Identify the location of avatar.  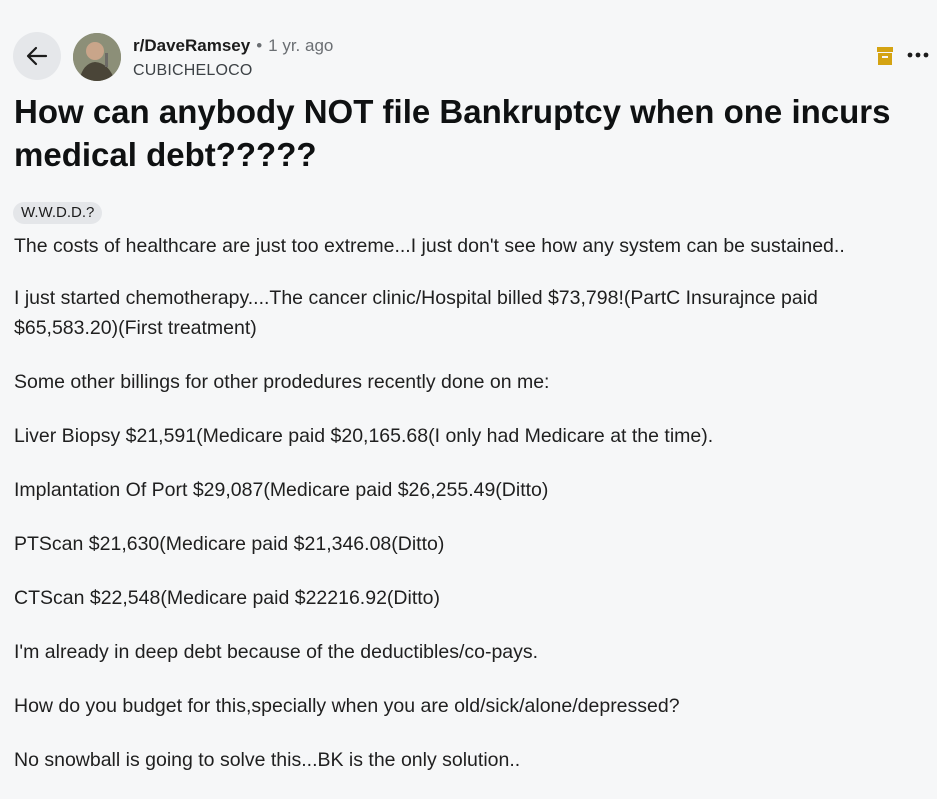
(97, 57).